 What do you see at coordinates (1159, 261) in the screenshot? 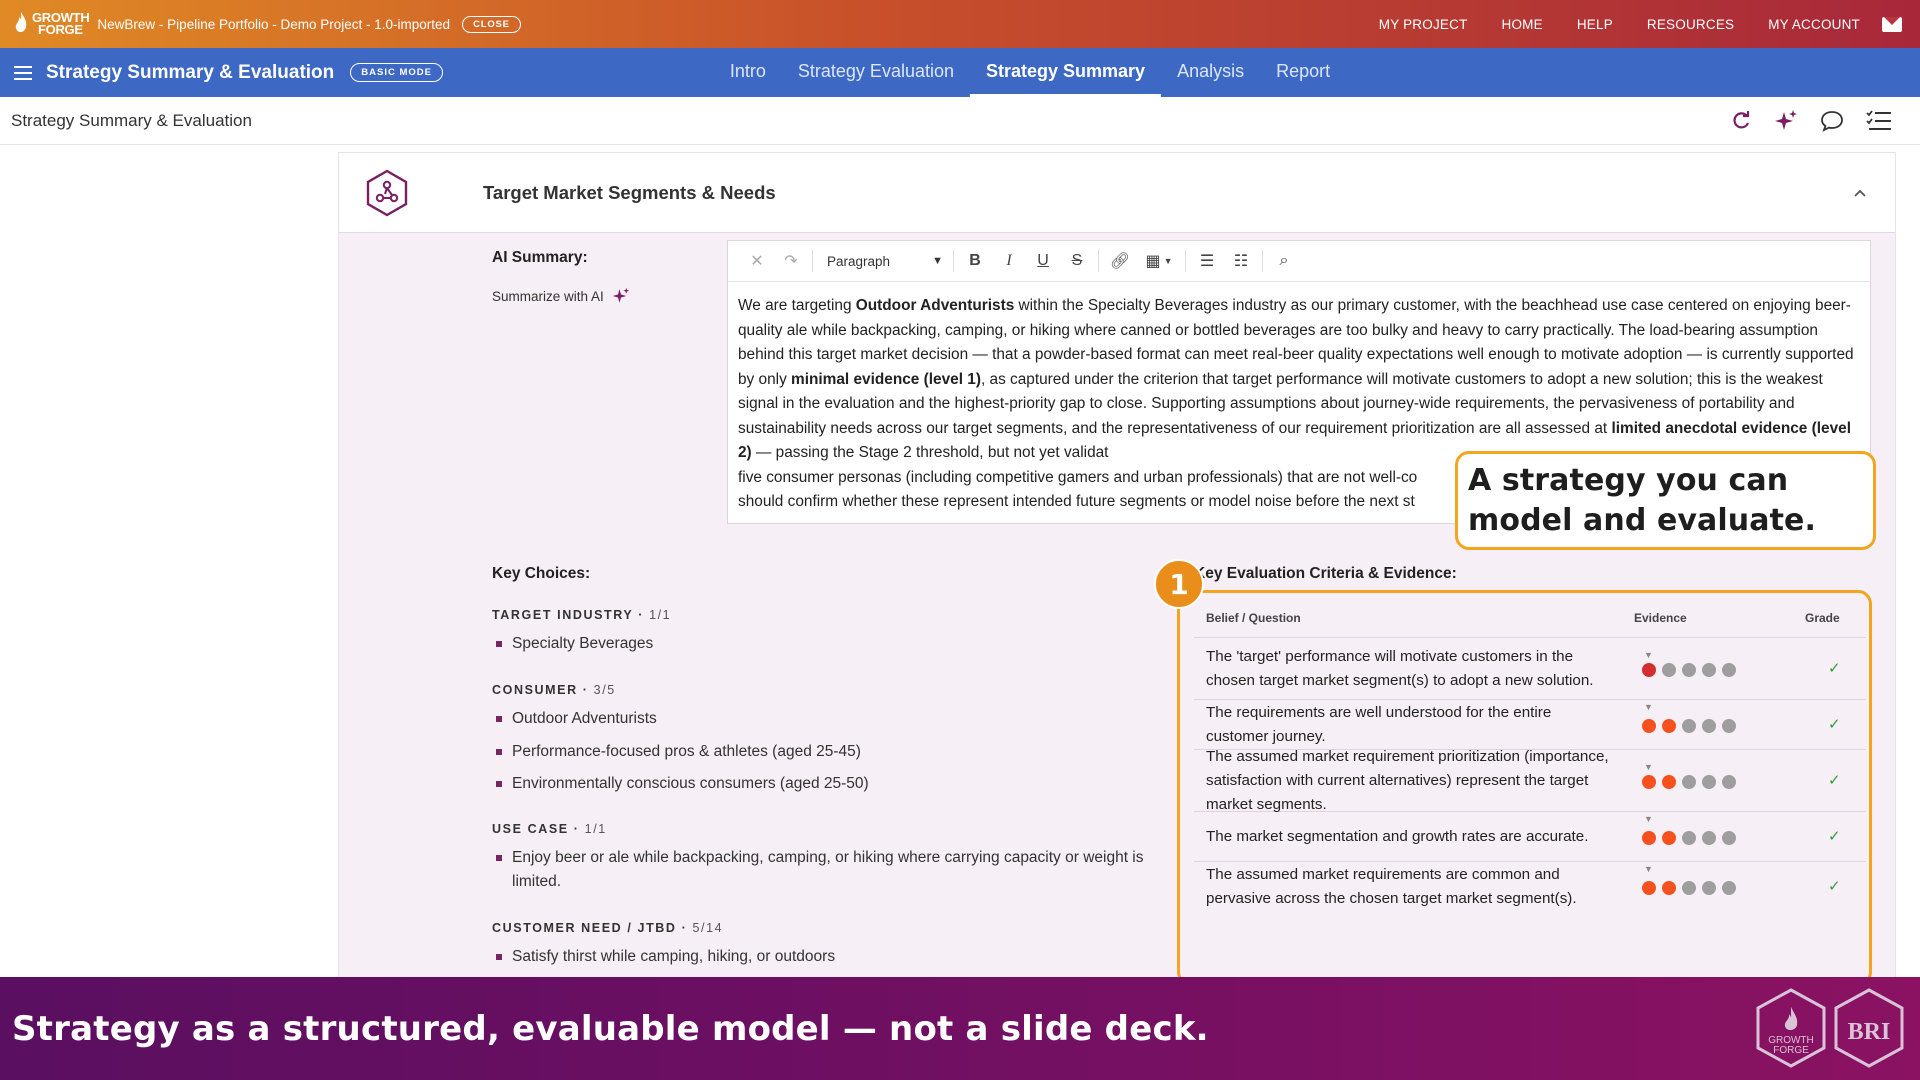
I see `table-icon: ▦ ▼` at bounding box center [1159, 261].